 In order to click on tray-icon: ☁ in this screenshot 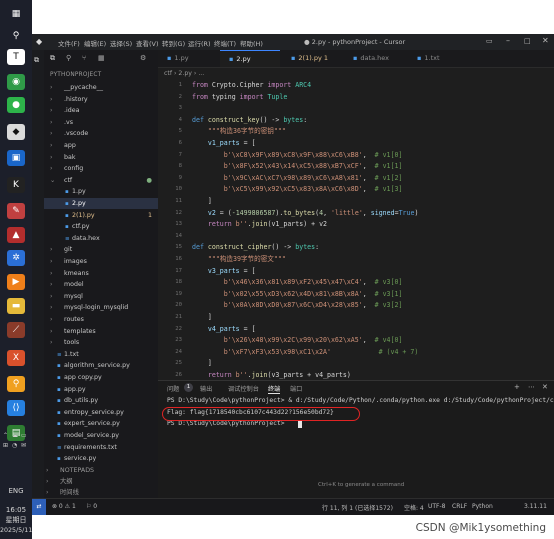, I will do `click(15, 435)`.